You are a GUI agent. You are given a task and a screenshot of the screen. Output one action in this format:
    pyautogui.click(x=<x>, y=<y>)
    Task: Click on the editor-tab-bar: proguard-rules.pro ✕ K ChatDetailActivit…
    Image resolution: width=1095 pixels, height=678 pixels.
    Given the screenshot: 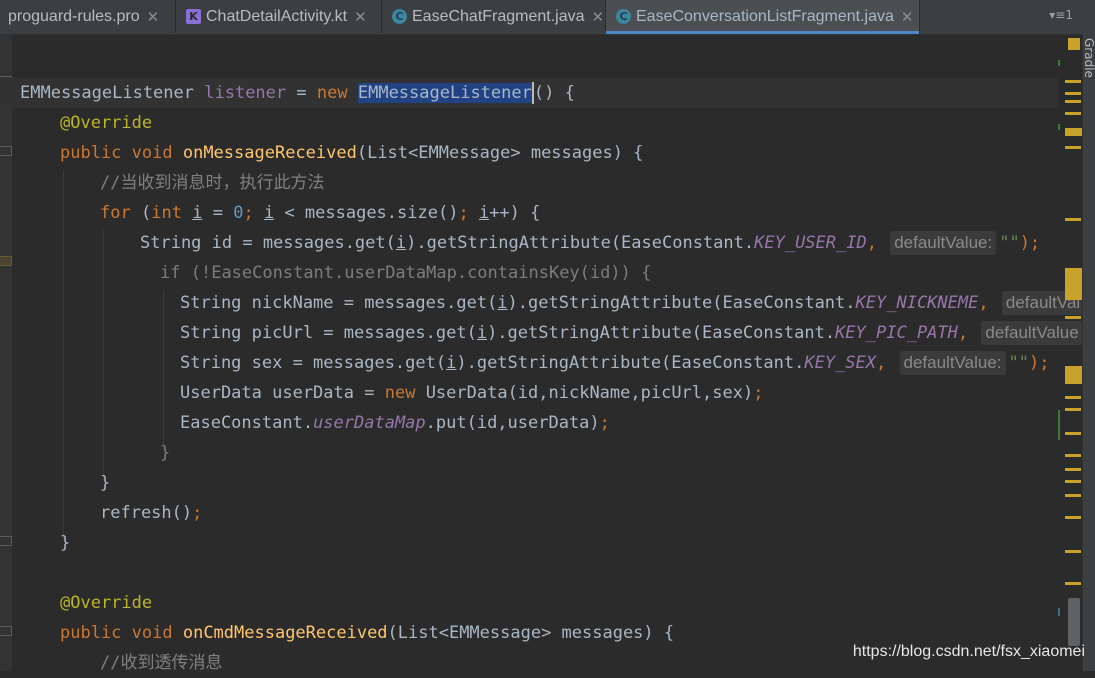 What is the action you would take?
    pyautogui.click(x=547, y=17)
    